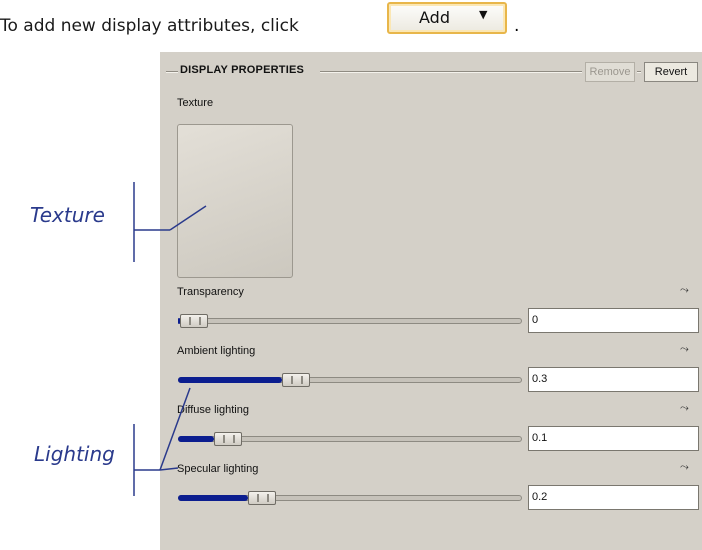  Describe the element at coordinates (188, 218) in the screenshot. I see `texture-pointer-line` at that location.